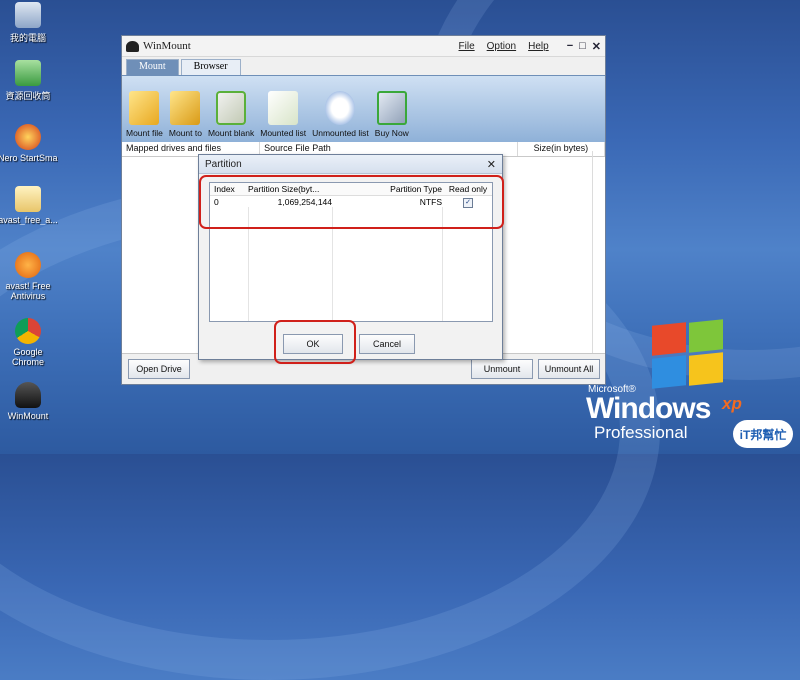  I want to click on desktop-icon-recycle-bin: 資源回收筒, so click(29, 81).